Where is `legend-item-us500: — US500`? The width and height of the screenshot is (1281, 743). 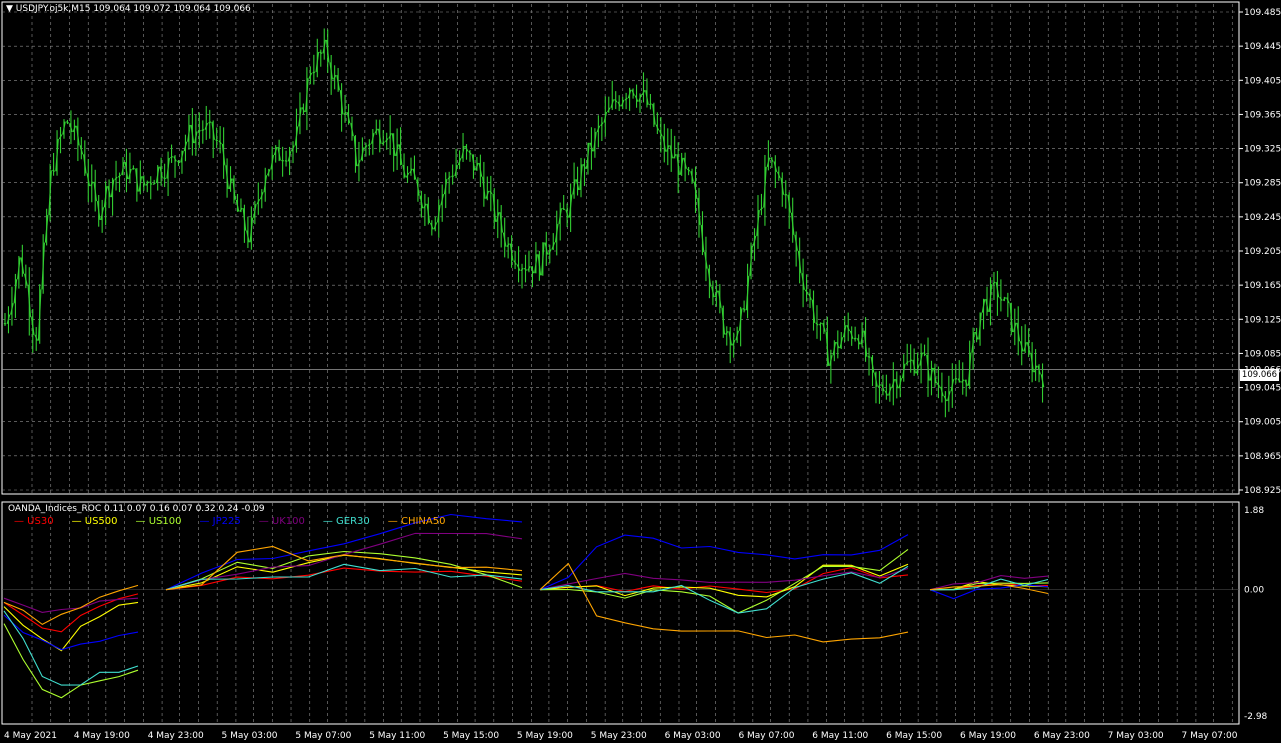 legend-item-us500: — US500 is located at coordinates (94, 521).